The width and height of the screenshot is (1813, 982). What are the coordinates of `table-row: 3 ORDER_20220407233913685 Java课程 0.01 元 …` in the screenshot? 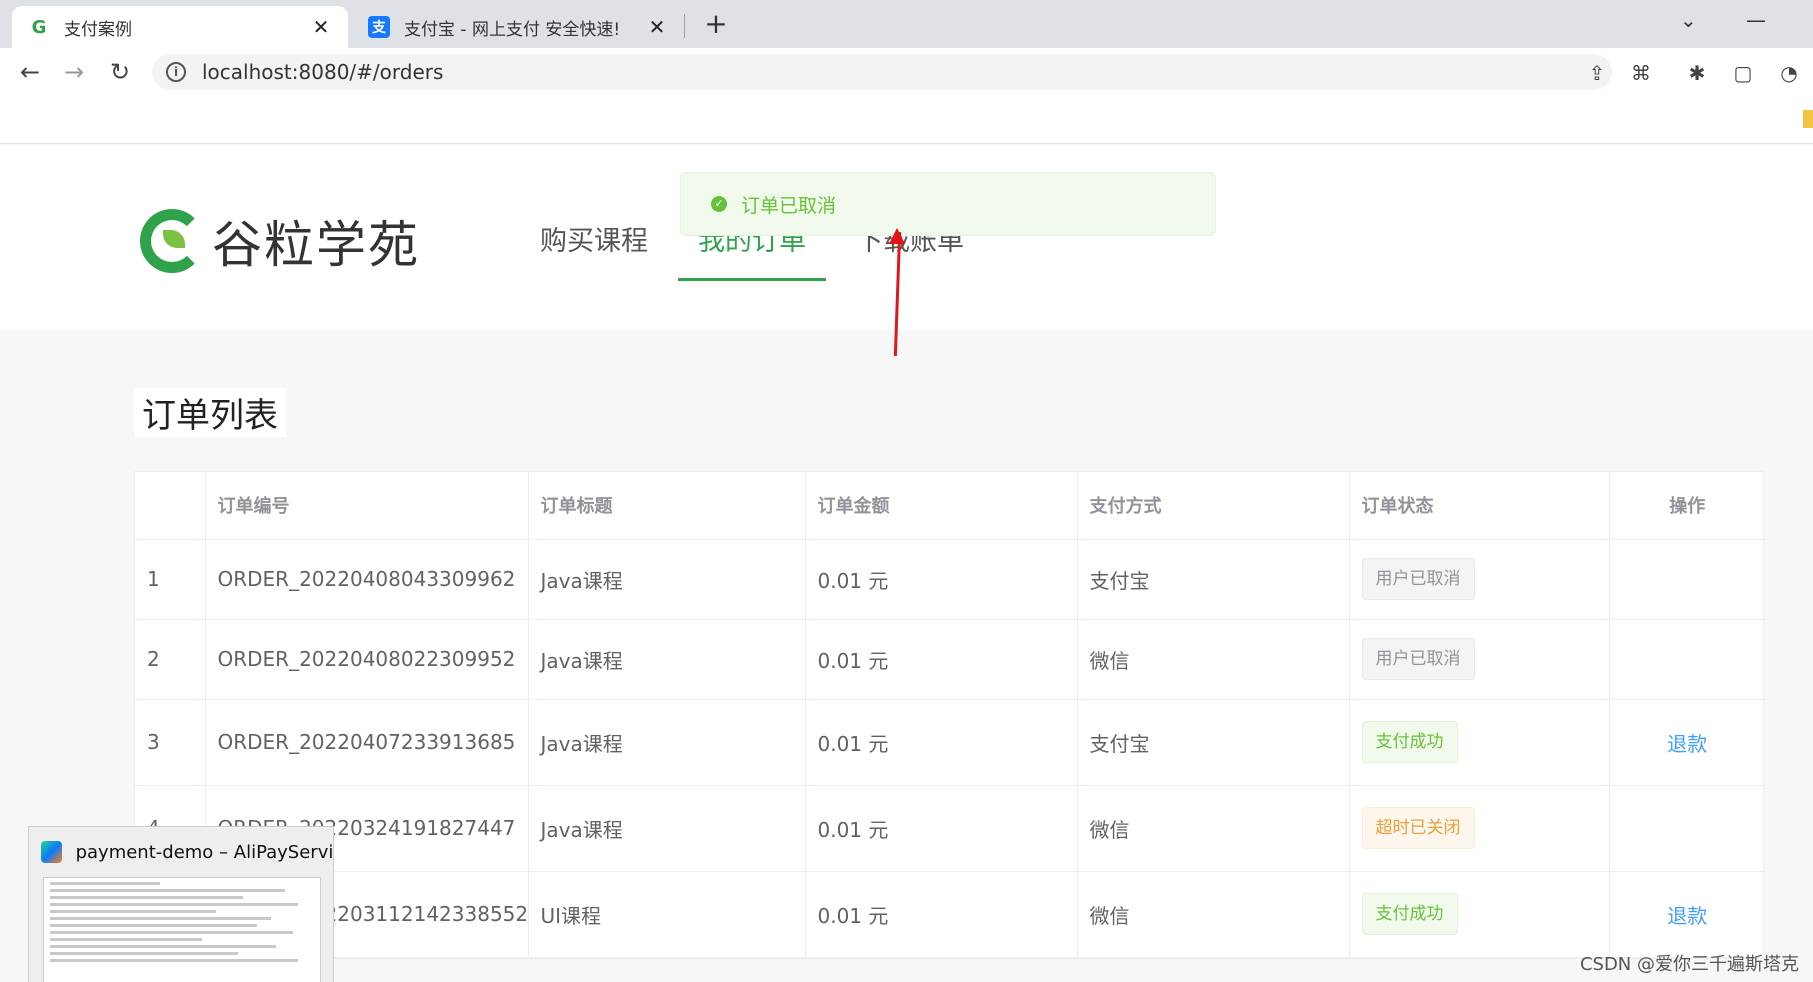 It's located at (950, 742).